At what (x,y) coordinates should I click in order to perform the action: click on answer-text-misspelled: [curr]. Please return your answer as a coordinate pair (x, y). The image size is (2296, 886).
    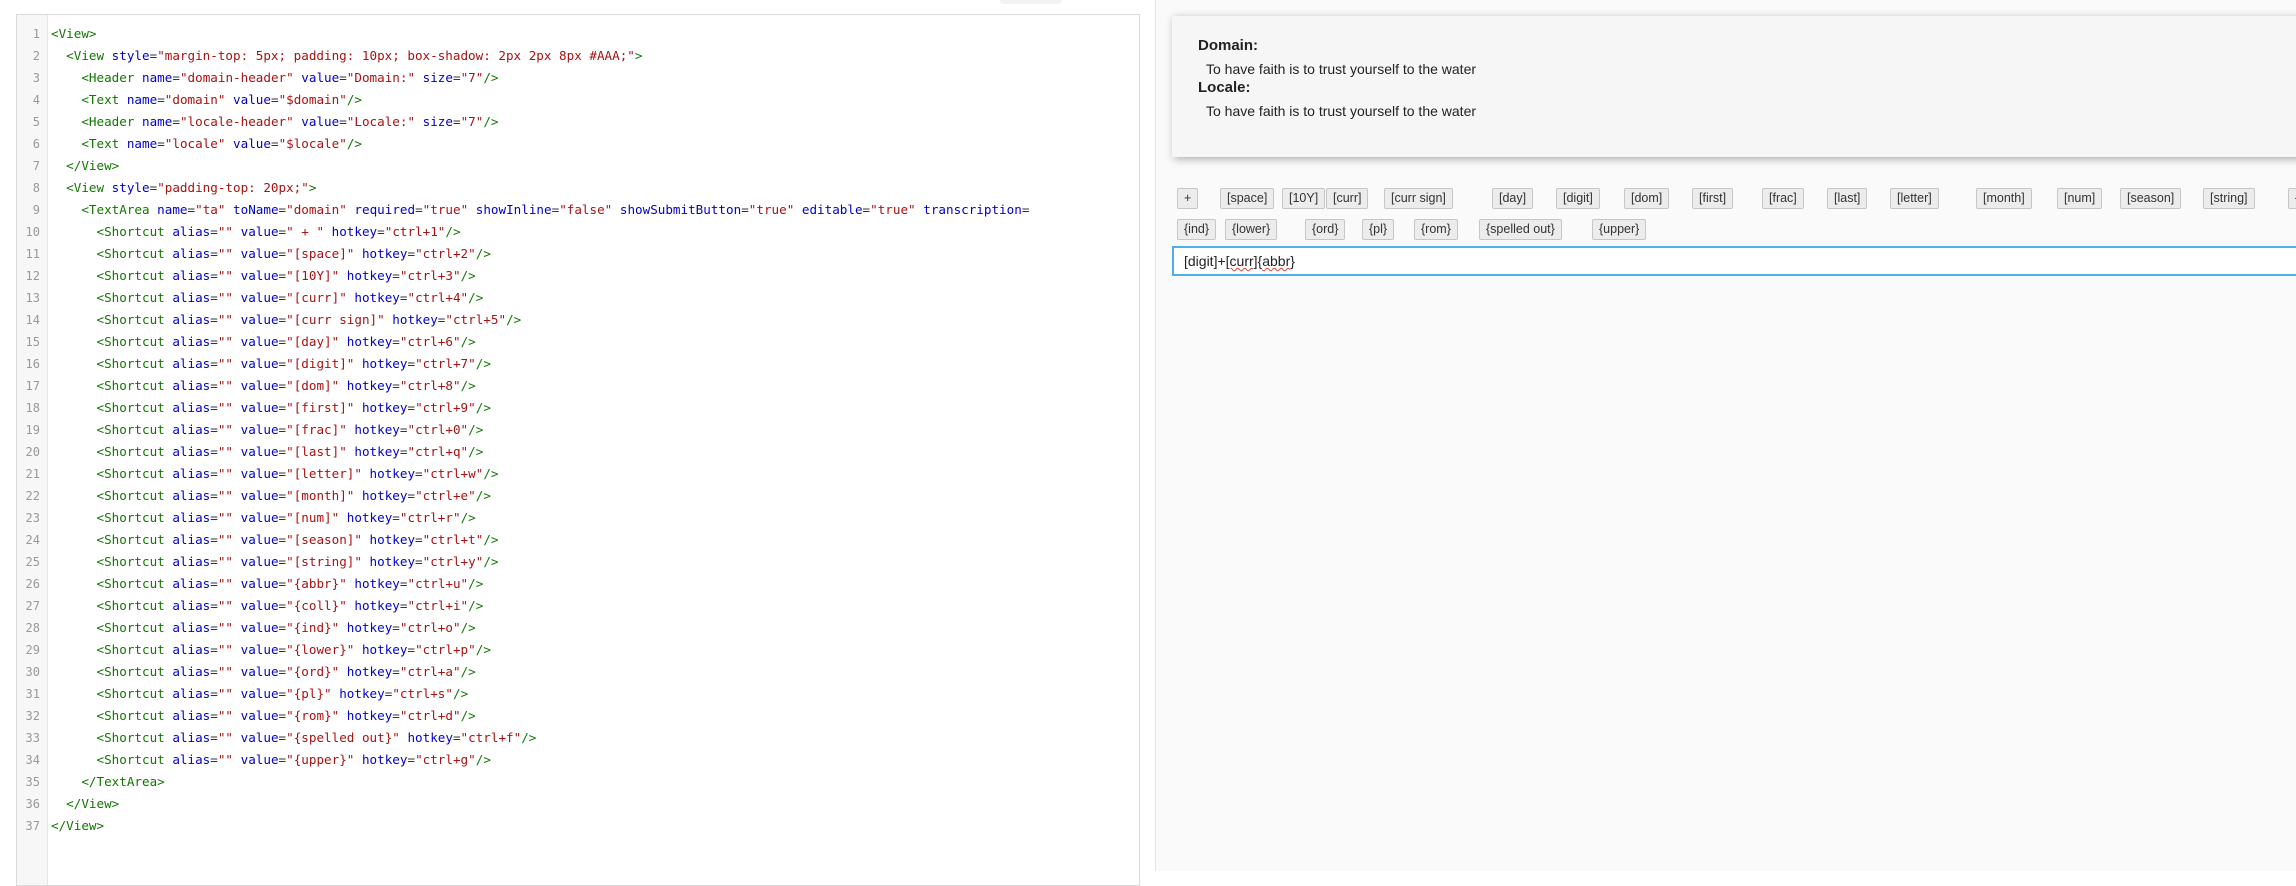
    Looking at the image, I should click on (1241, 261).